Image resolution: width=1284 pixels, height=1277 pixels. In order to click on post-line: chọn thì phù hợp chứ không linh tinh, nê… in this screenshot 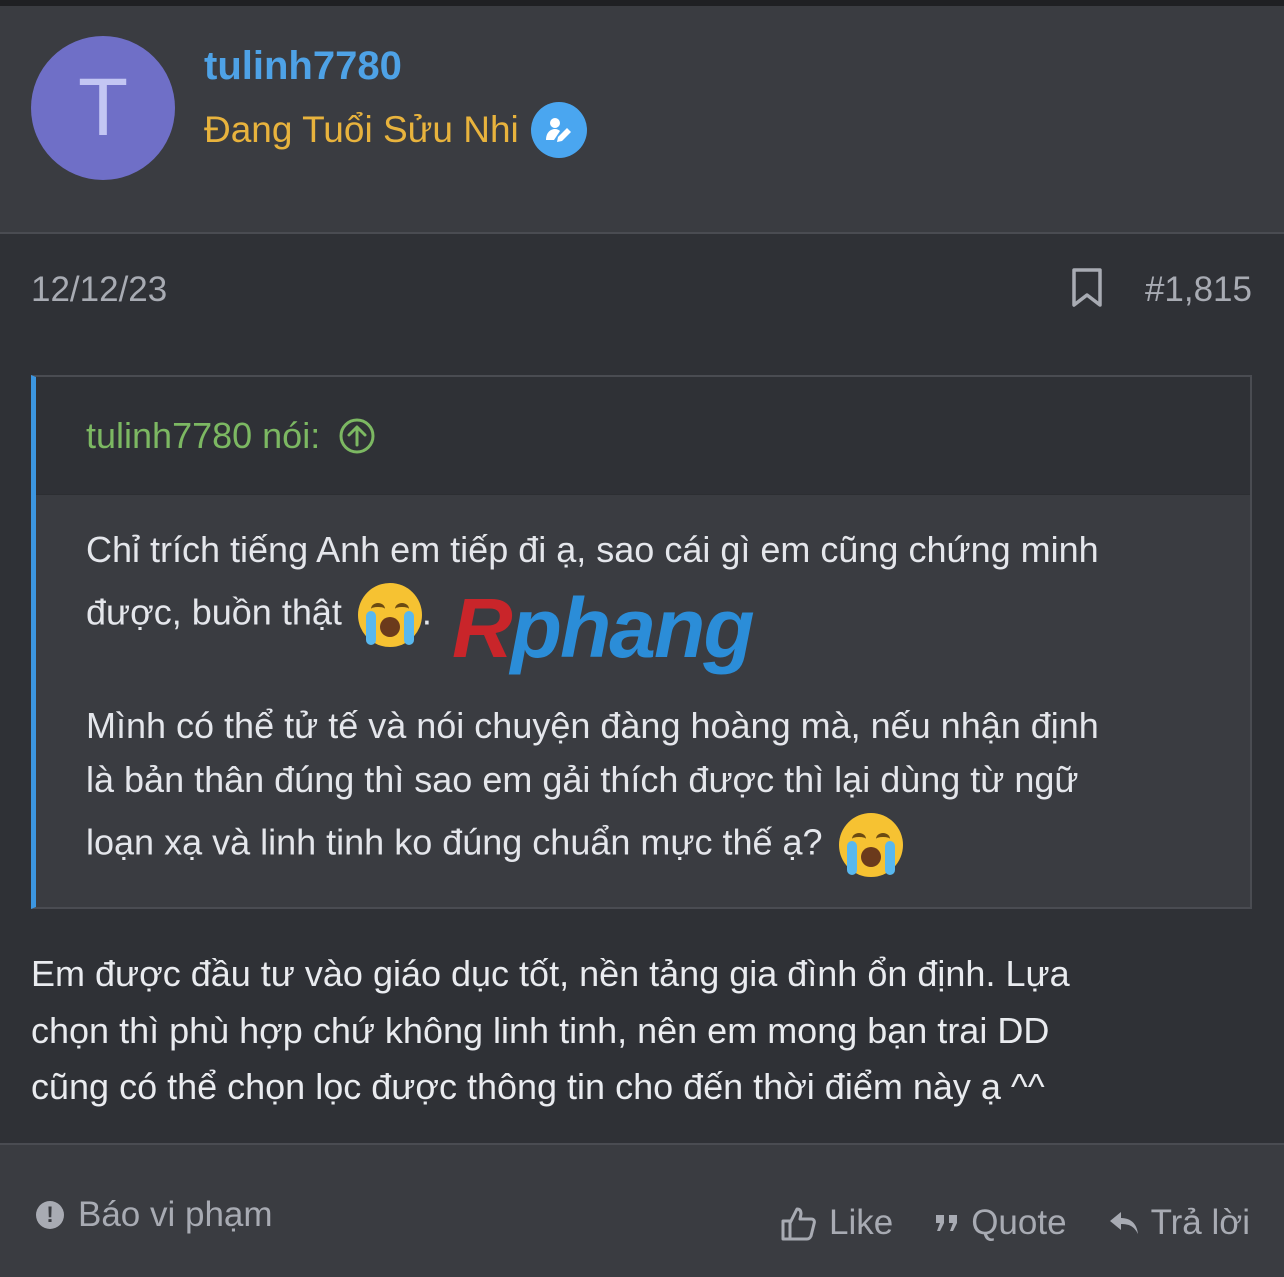, I will do `click(540, 1030)`.